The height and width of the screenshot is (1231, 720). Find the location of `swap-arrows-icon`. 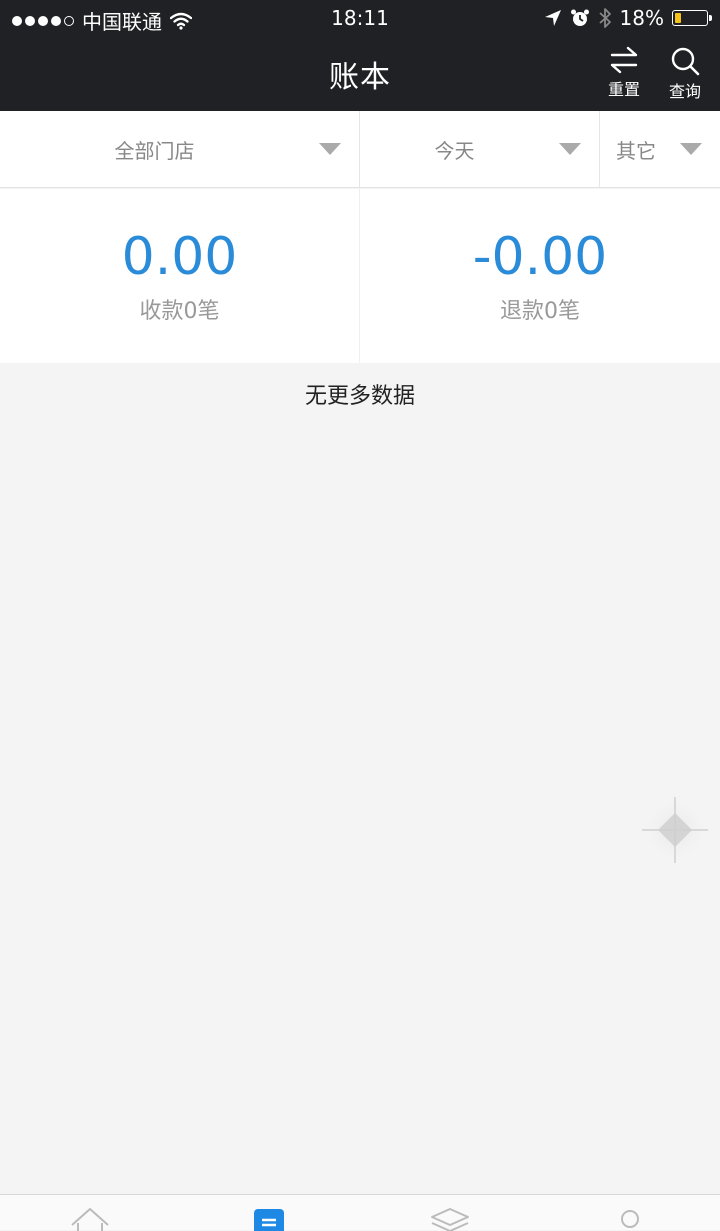

swap-arrows-icon is located at coordinates (624, 60).